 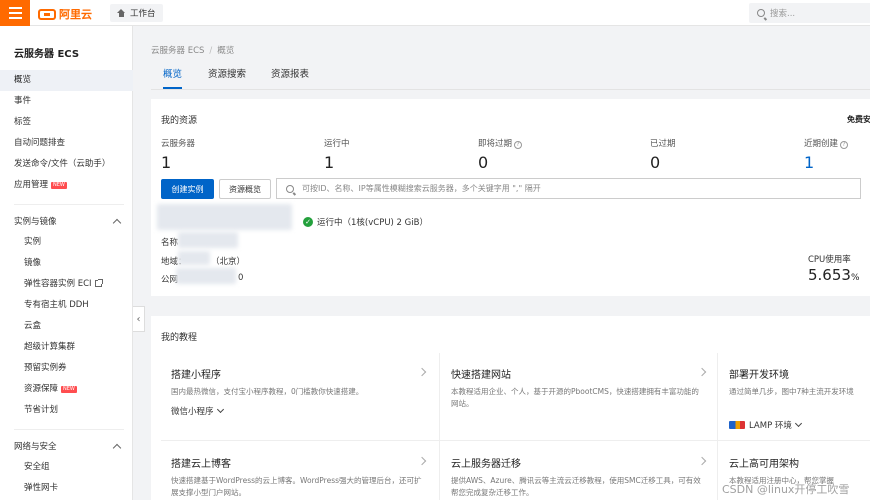 I want to click on check-circle-icon: ✓, so click(x=308, y=222).